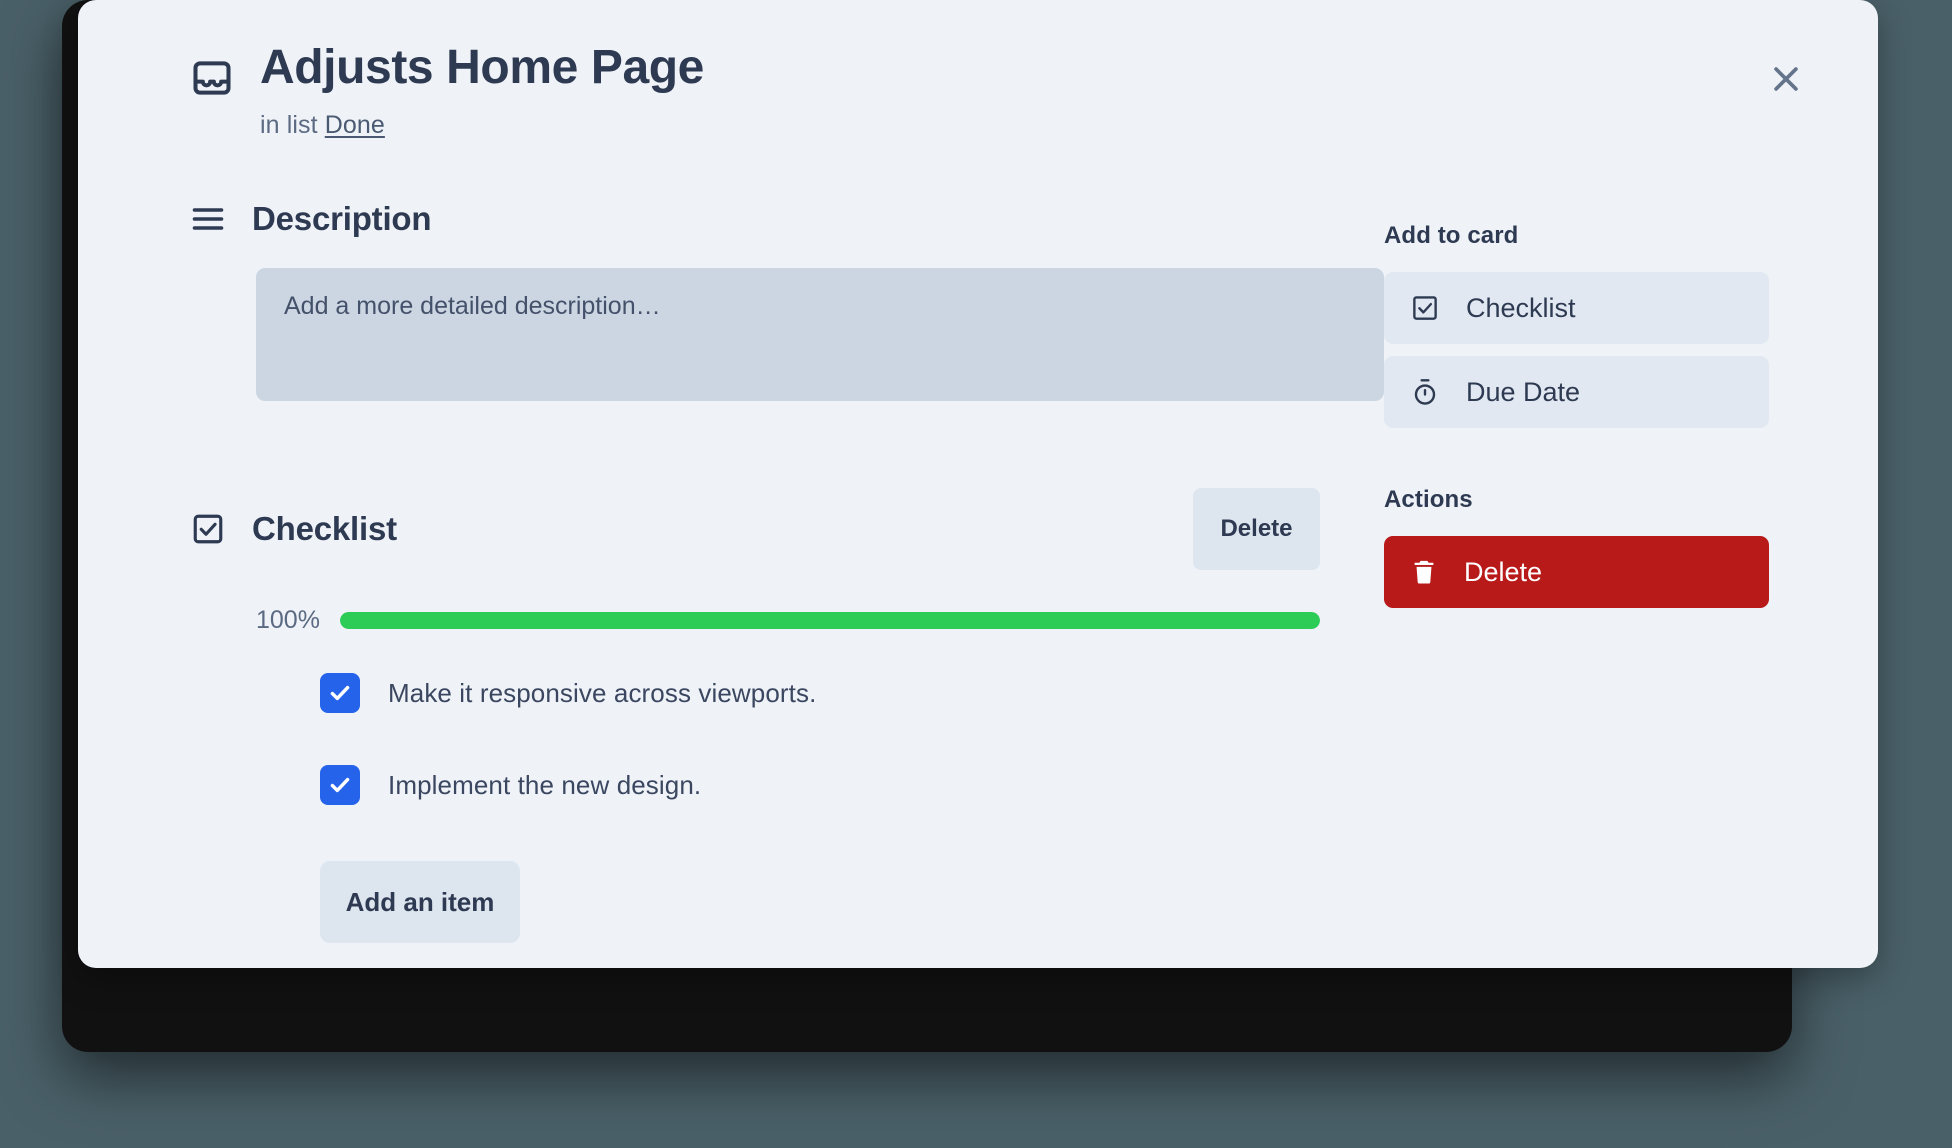 This screenshot has height=1148, width=1952. I want to click on progress-track, so click(830, 620).